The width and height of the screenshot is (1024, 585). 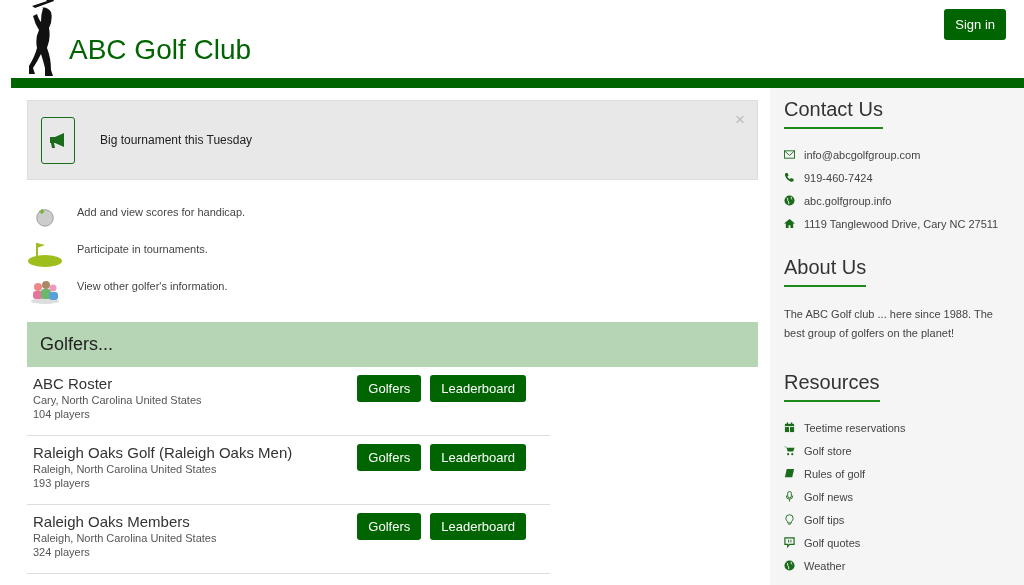 I want to click on site-title: ABC Golf Club, so click(x=160, y=50).